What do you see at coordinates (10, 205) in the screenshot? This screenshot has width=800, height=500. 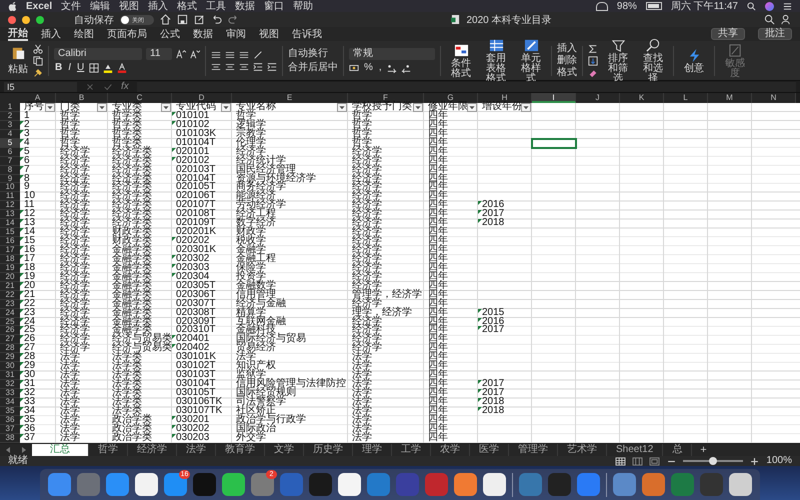 I see `row-header: 12` at bounding box center [10, 205].